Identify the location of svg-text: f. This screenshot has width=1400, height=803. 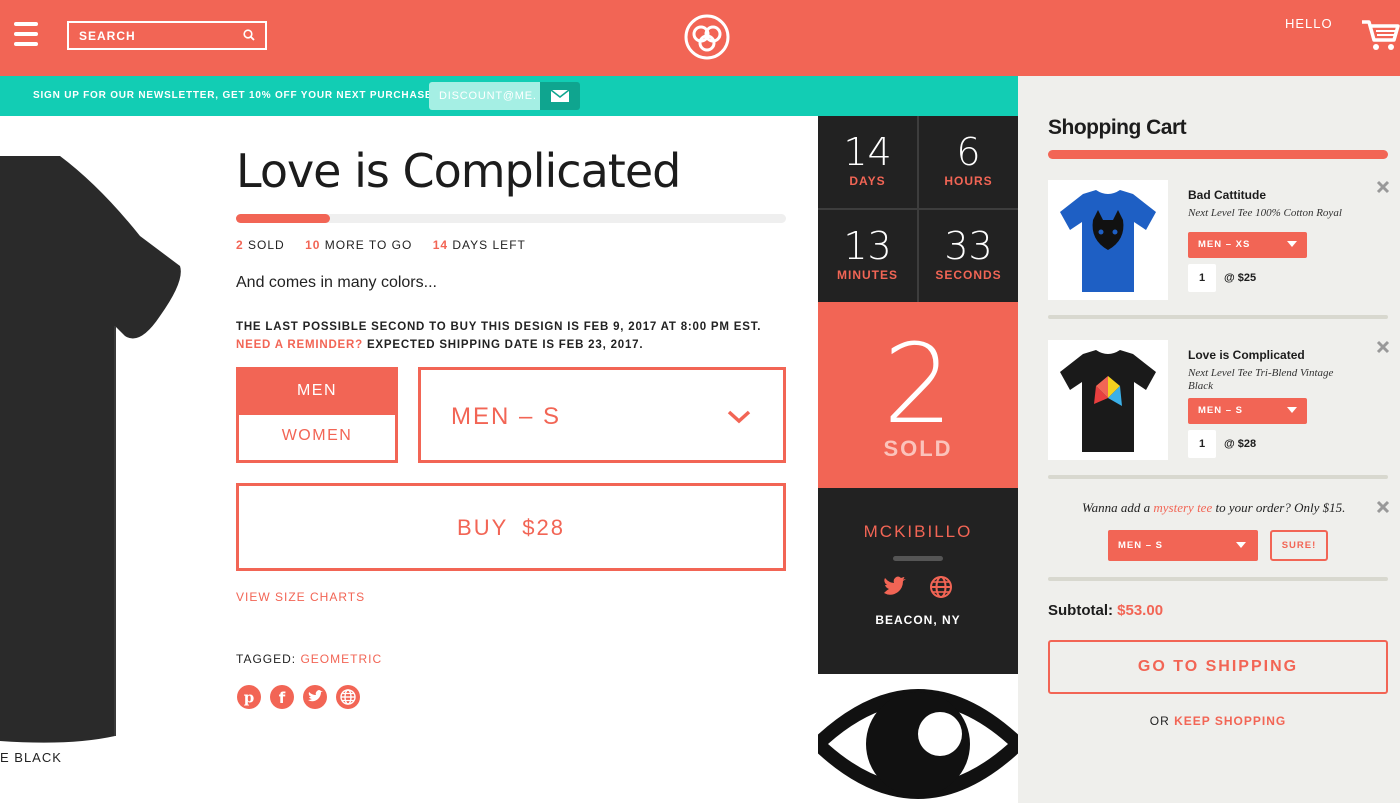
(282, 698).